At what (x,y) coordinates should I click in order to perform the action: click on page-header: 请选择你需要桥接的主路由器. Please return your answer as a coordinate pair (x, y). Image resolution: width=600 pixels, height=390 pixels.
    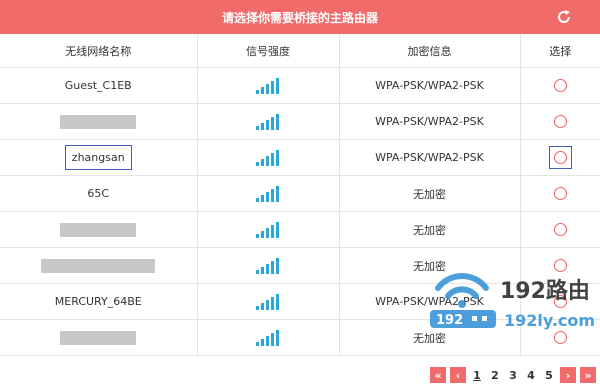
    Looking at the image, I should click on (300, 17).